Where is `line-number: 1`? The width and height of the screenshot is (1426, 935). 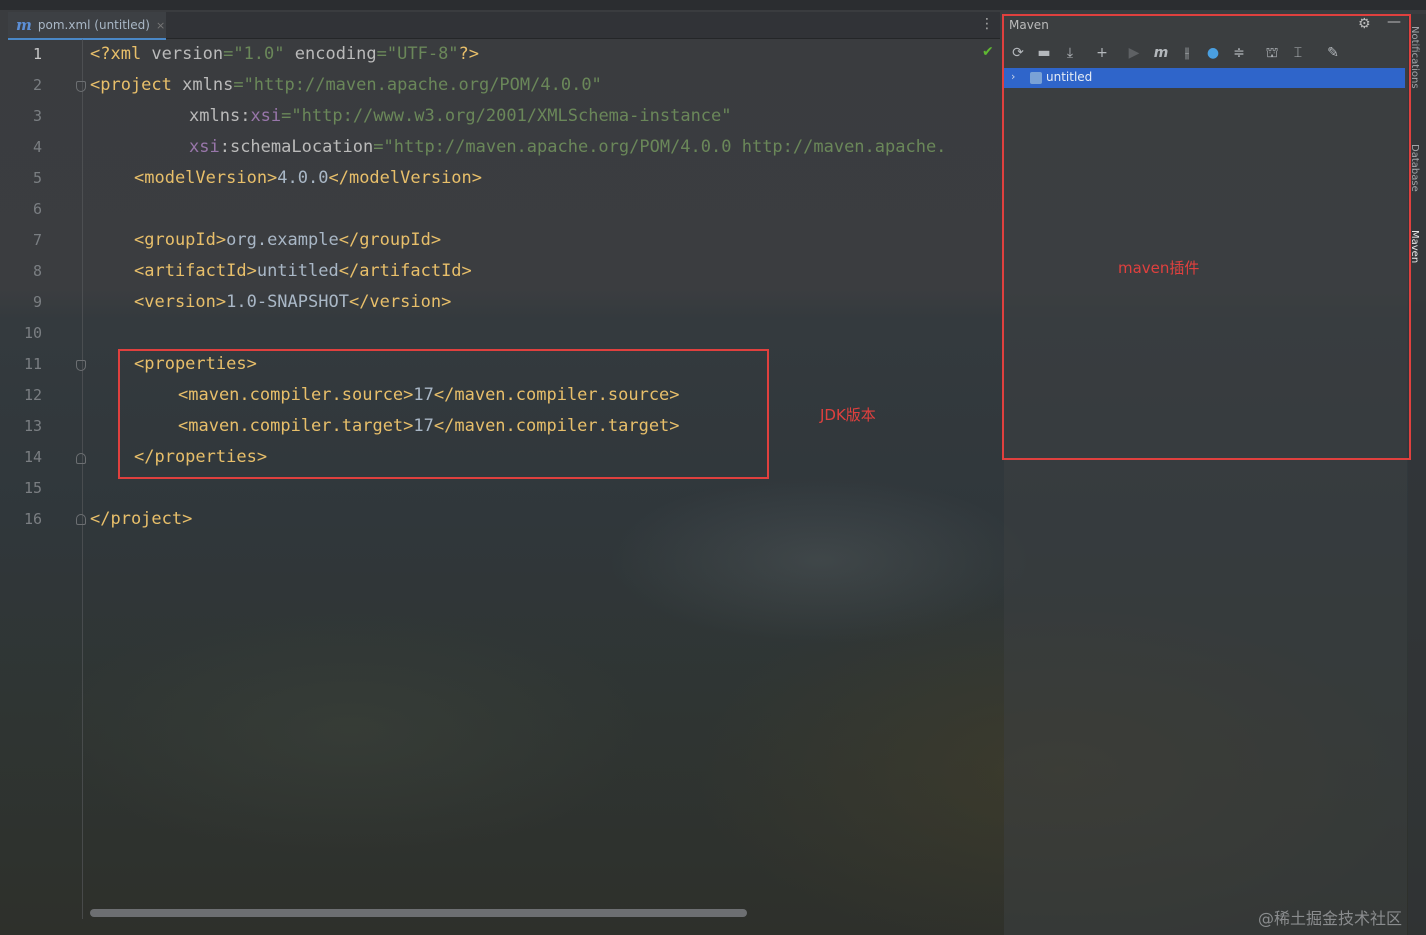 line-number: 1 is located at coordinates (37, 54).